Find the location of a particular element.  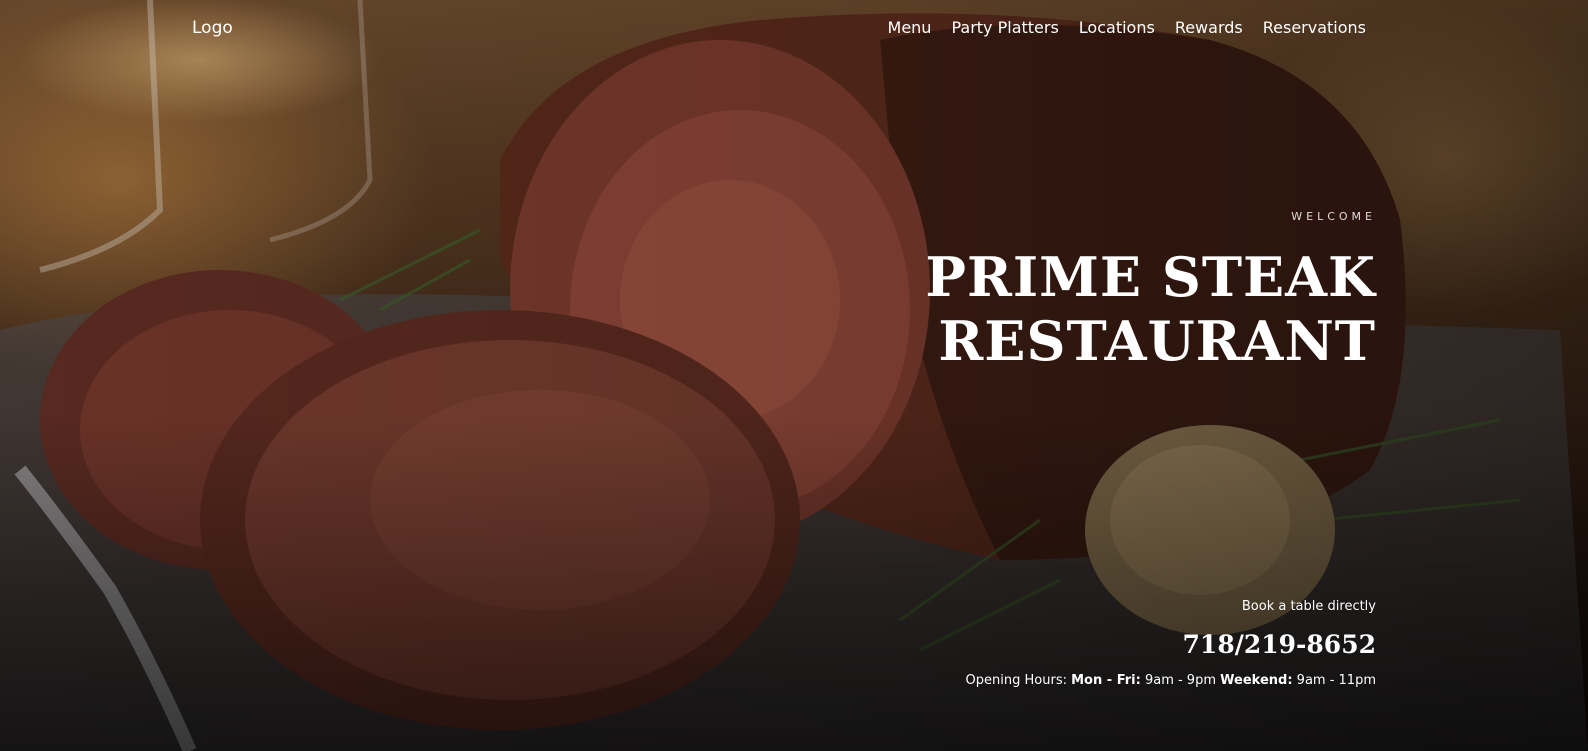

hero-content: WELCOME PRIME STEAK RESTAURANT is located at coordinates (1076, 291).